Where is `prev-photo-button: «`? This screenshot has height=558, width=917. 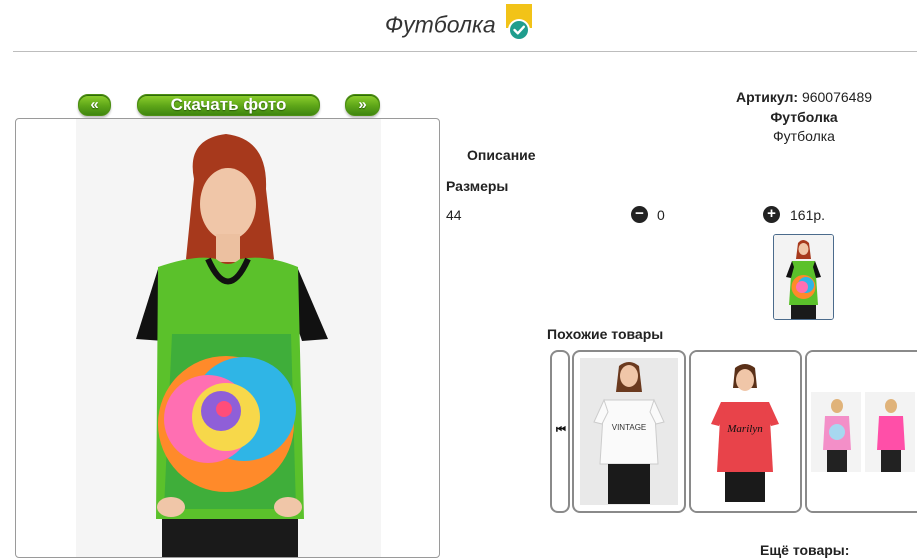 prev-photo-button: « is located at coordinates (94, 105).